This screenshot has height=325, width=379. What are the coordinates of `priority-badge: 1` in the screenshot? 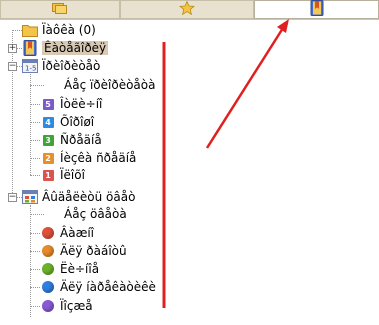 It's located at (48, 175).